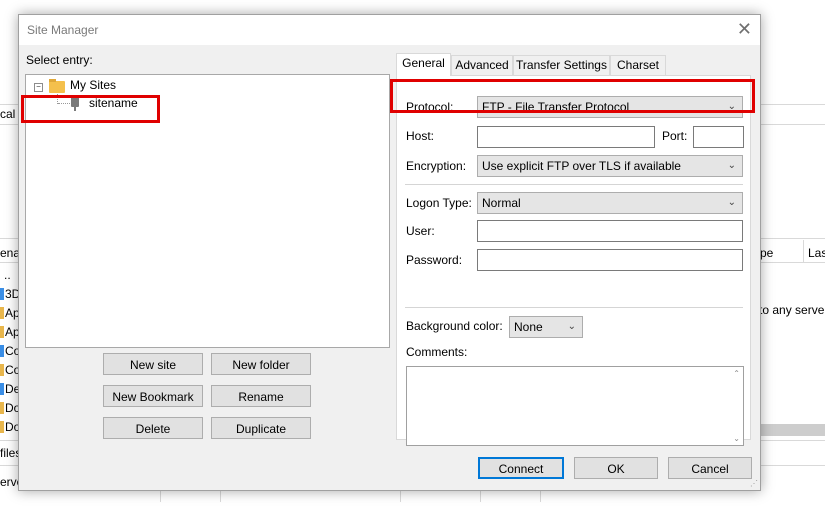  I want to click on duplicate-button: Duplicate, so click(261, 428).